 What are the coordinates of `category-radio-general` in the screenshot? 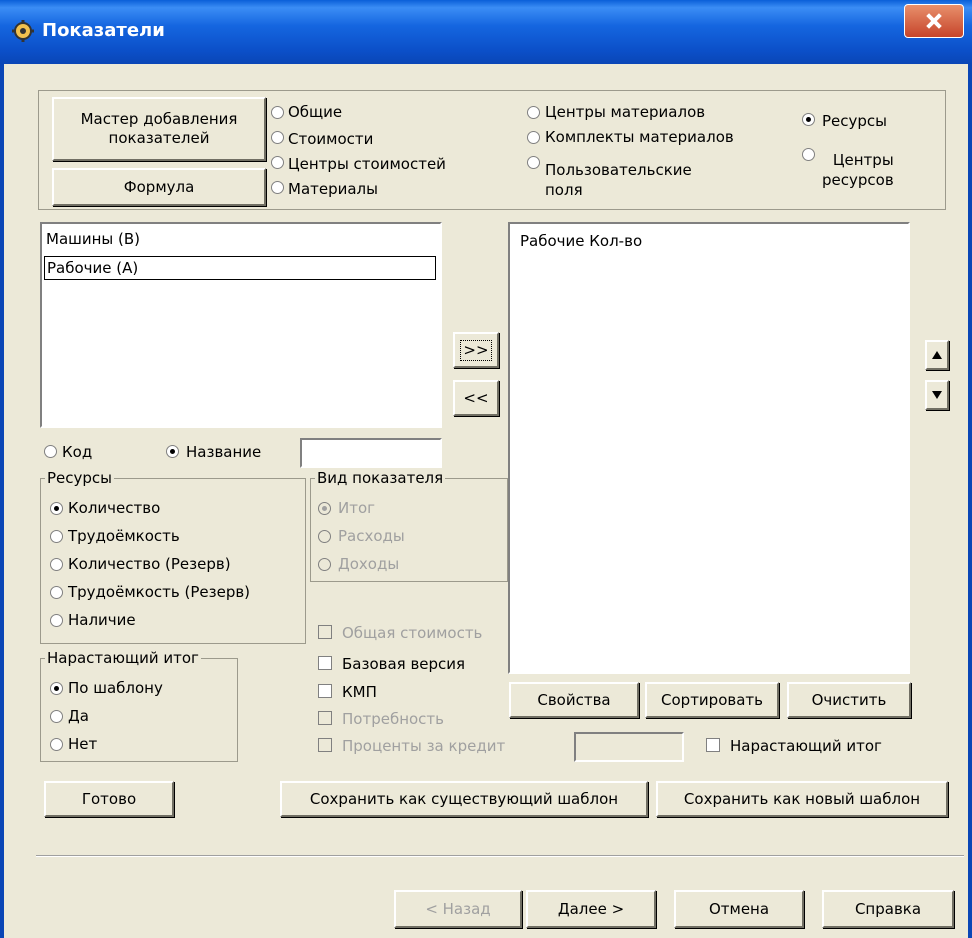 It's located at (277, 112).